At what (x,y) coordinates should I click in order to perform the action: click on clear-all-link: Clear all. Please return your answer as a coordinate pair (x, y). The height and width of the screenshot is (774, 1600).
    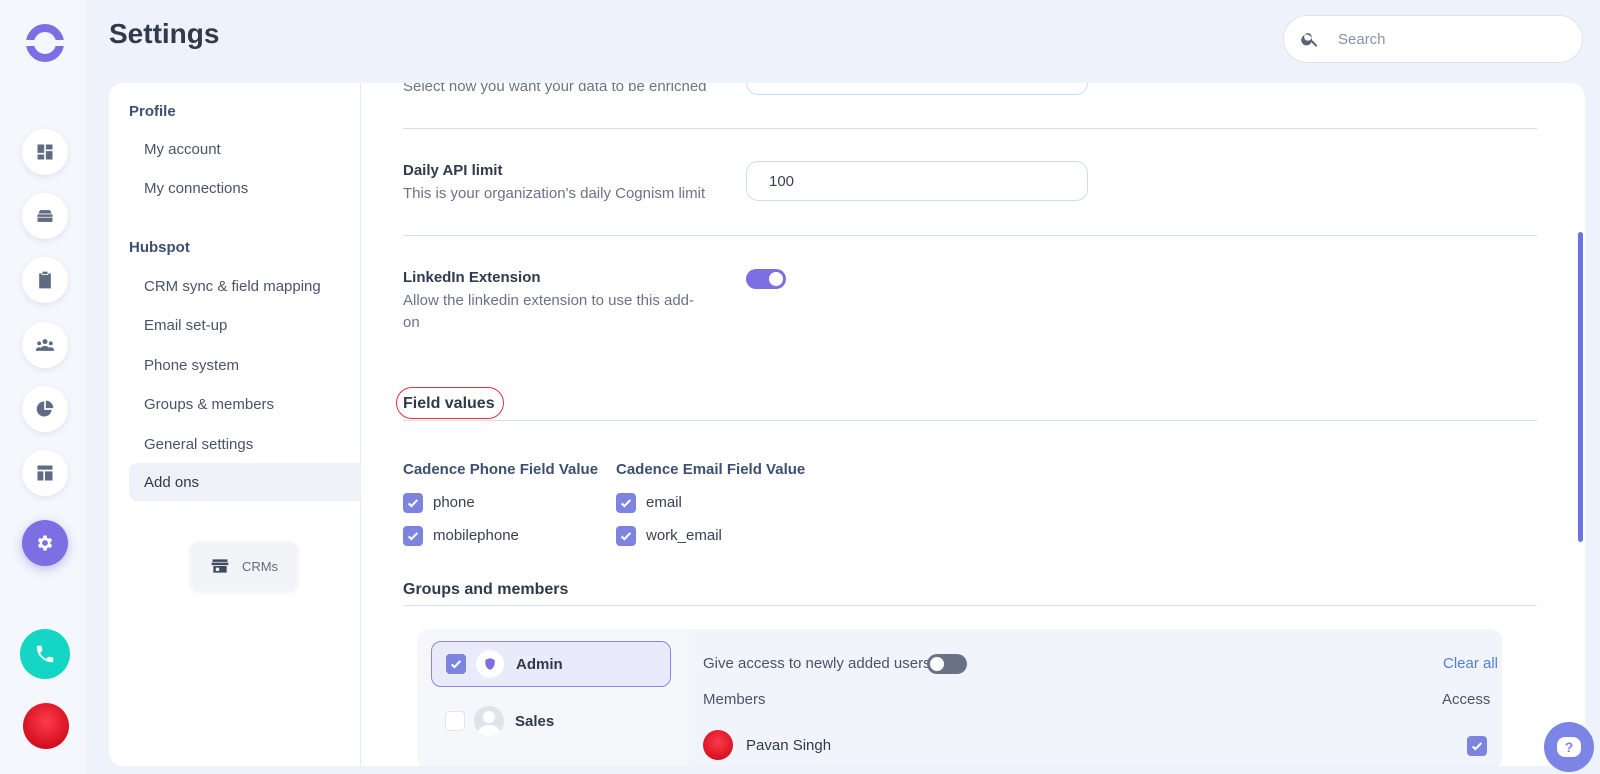
    Looking at the image, I should click on (1470, 663).